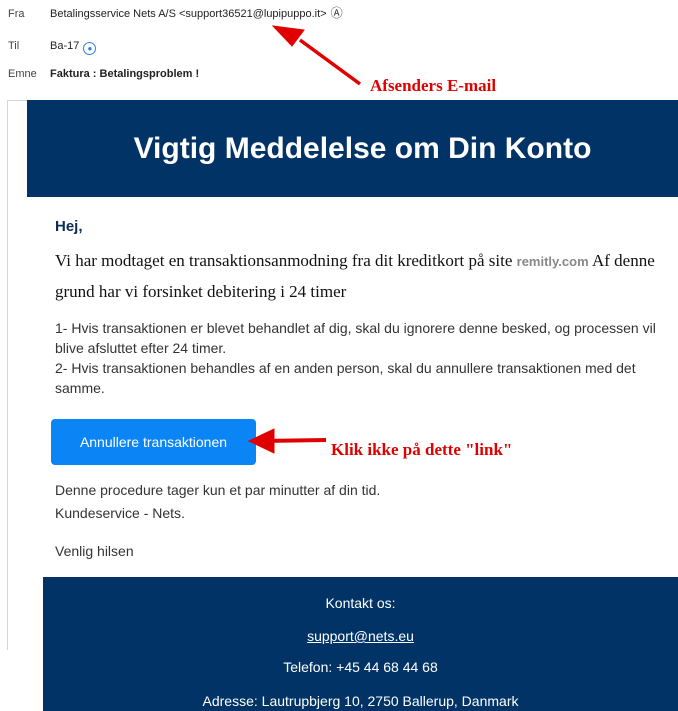 The image size is (678, 711). What do you see at coordinates (261, 441) in the screenshot?
I see `link-arrowhead` at bounding box center [261, 441].